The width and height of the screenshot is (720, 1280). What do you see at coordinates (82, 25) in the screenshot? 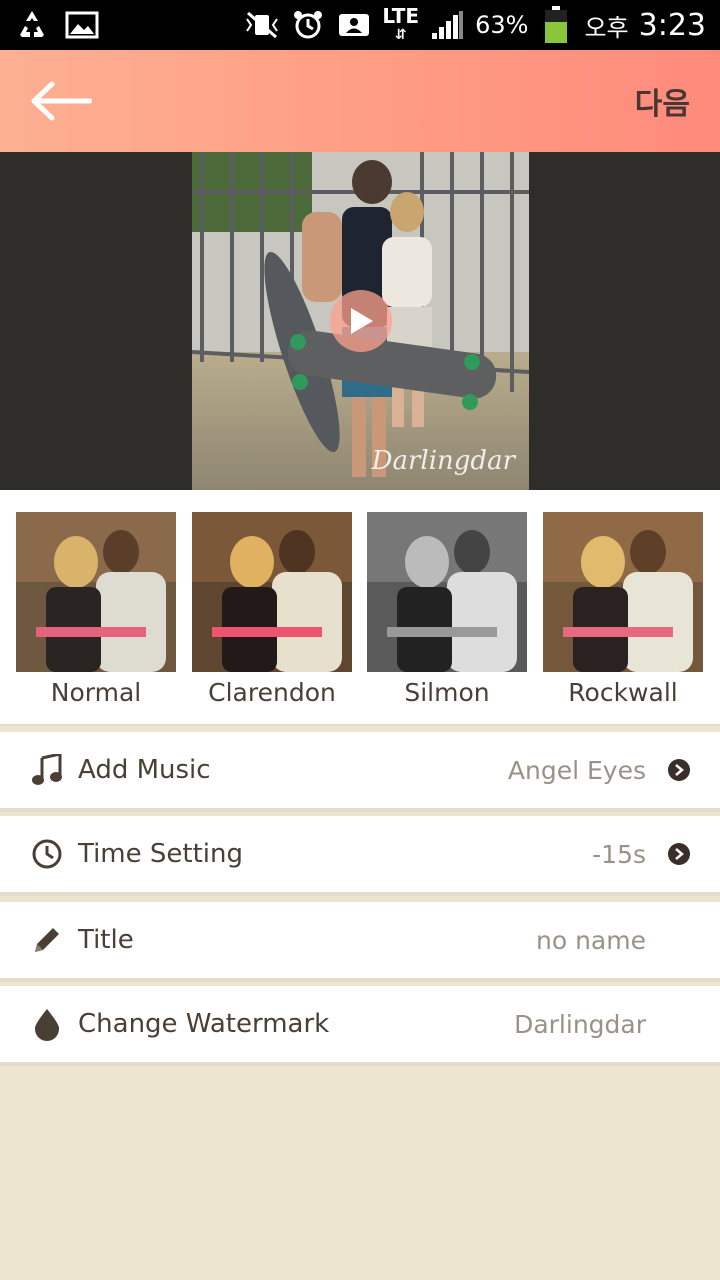
I see `gallery-icon` at bounding box center [82, 25].